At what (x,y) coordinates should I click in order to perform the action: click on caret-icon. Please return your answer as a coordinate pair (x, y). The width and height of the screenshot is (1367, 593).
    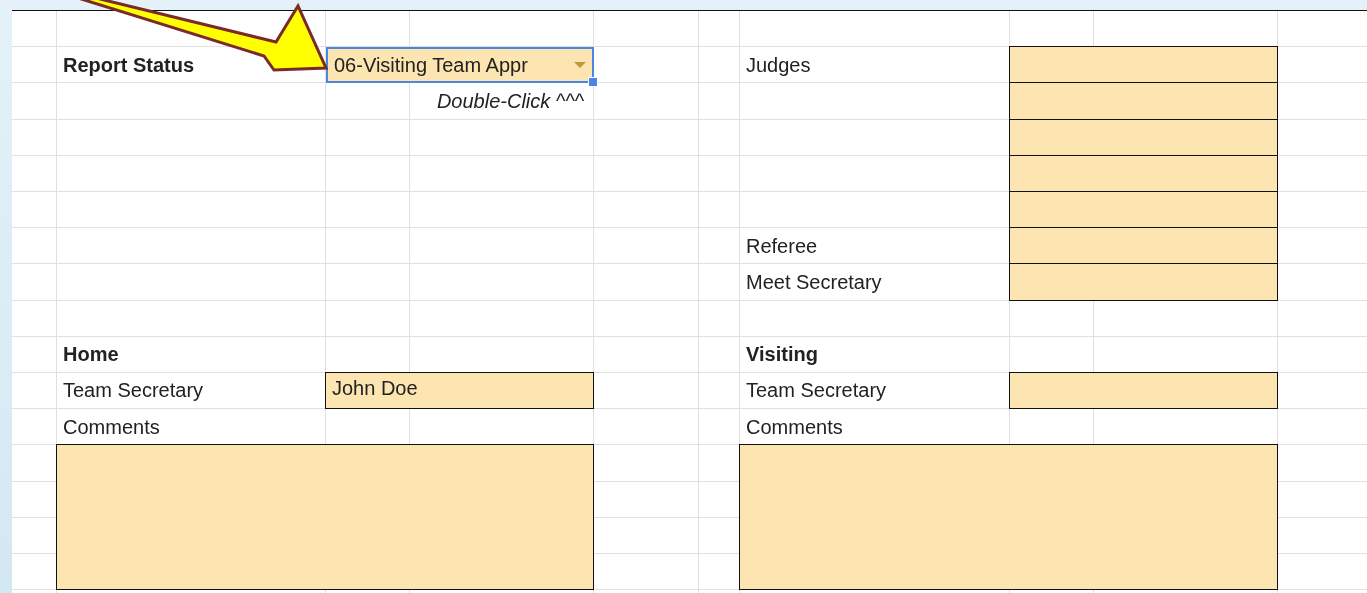
    Looking at the image, I should click on (580, 65).